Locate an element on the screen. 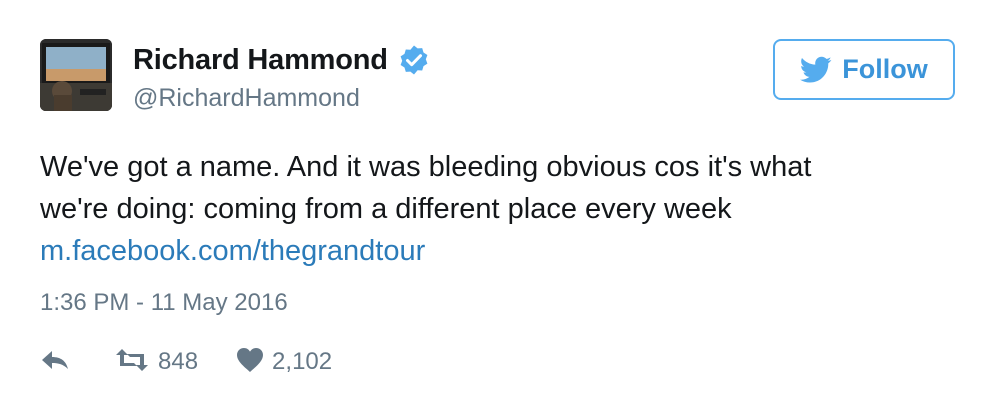  tweet-timestamp: 1:36 PM - 11 May 2016 is located at coordinates (164, 303).